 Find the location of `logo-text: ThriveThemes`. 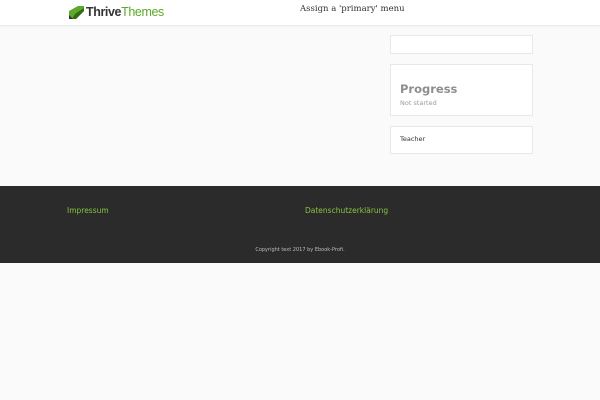

logo-text: ThriveThemes is located at coordinates (125, 12).